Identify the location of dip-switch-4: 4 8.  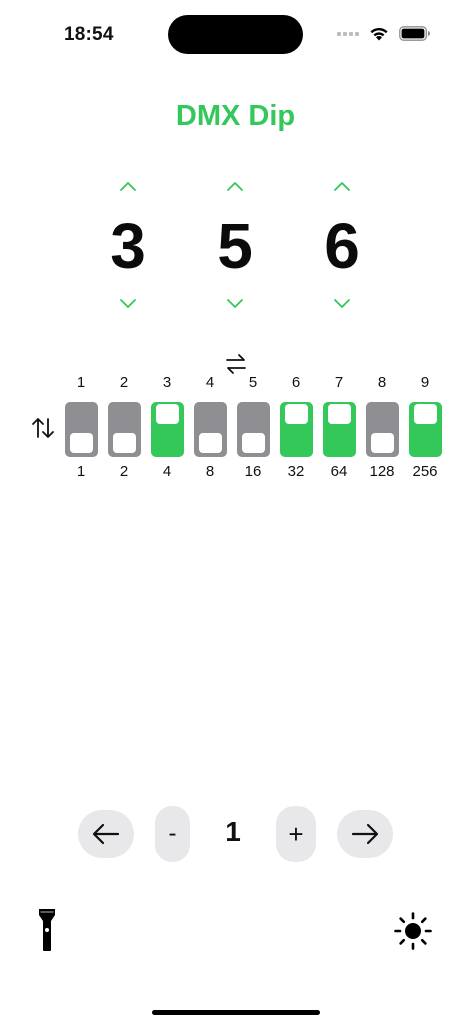
(210, 429).